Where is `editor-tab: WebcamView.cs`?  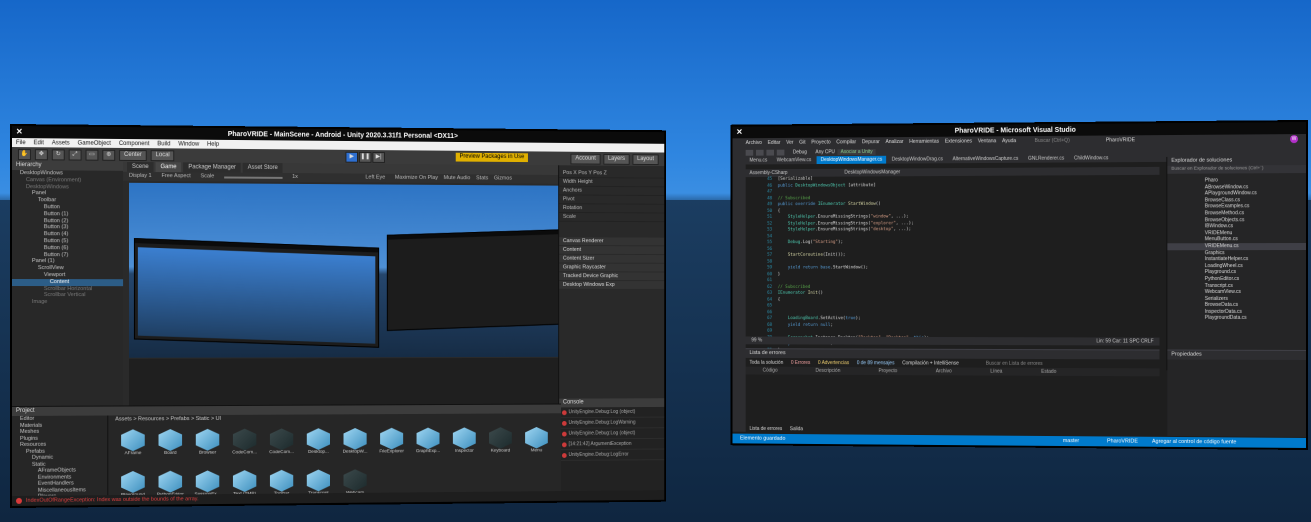
editor-tab: WebcamView.cs is located at coordinates (794, 160).